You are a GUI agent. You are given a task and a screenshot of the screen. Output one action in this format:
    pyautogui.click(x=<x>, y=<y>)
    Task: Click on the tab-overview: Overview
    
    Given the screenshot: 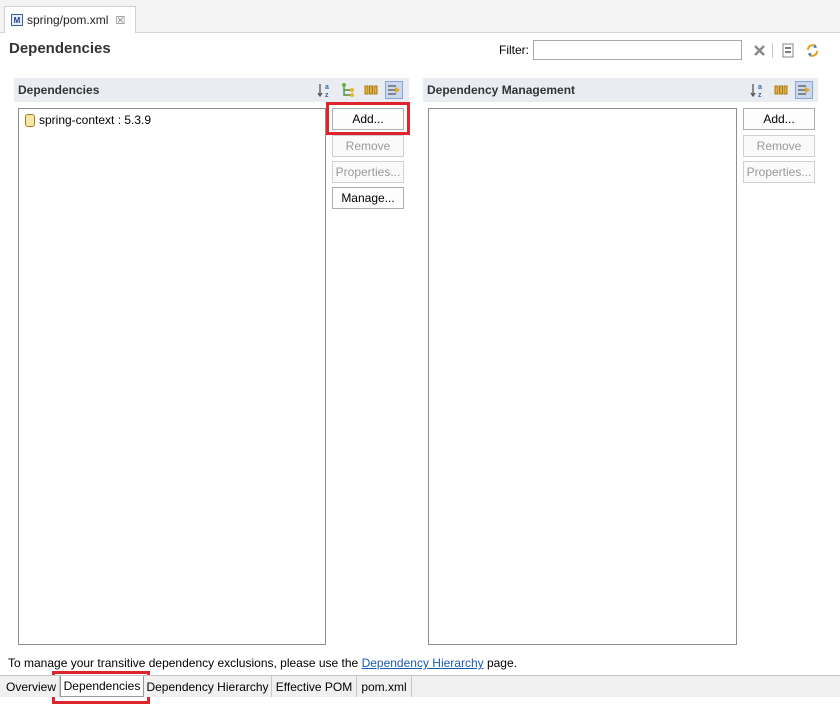 What is the action you would take?
    pyautogui.click(x=31, y=686)
    